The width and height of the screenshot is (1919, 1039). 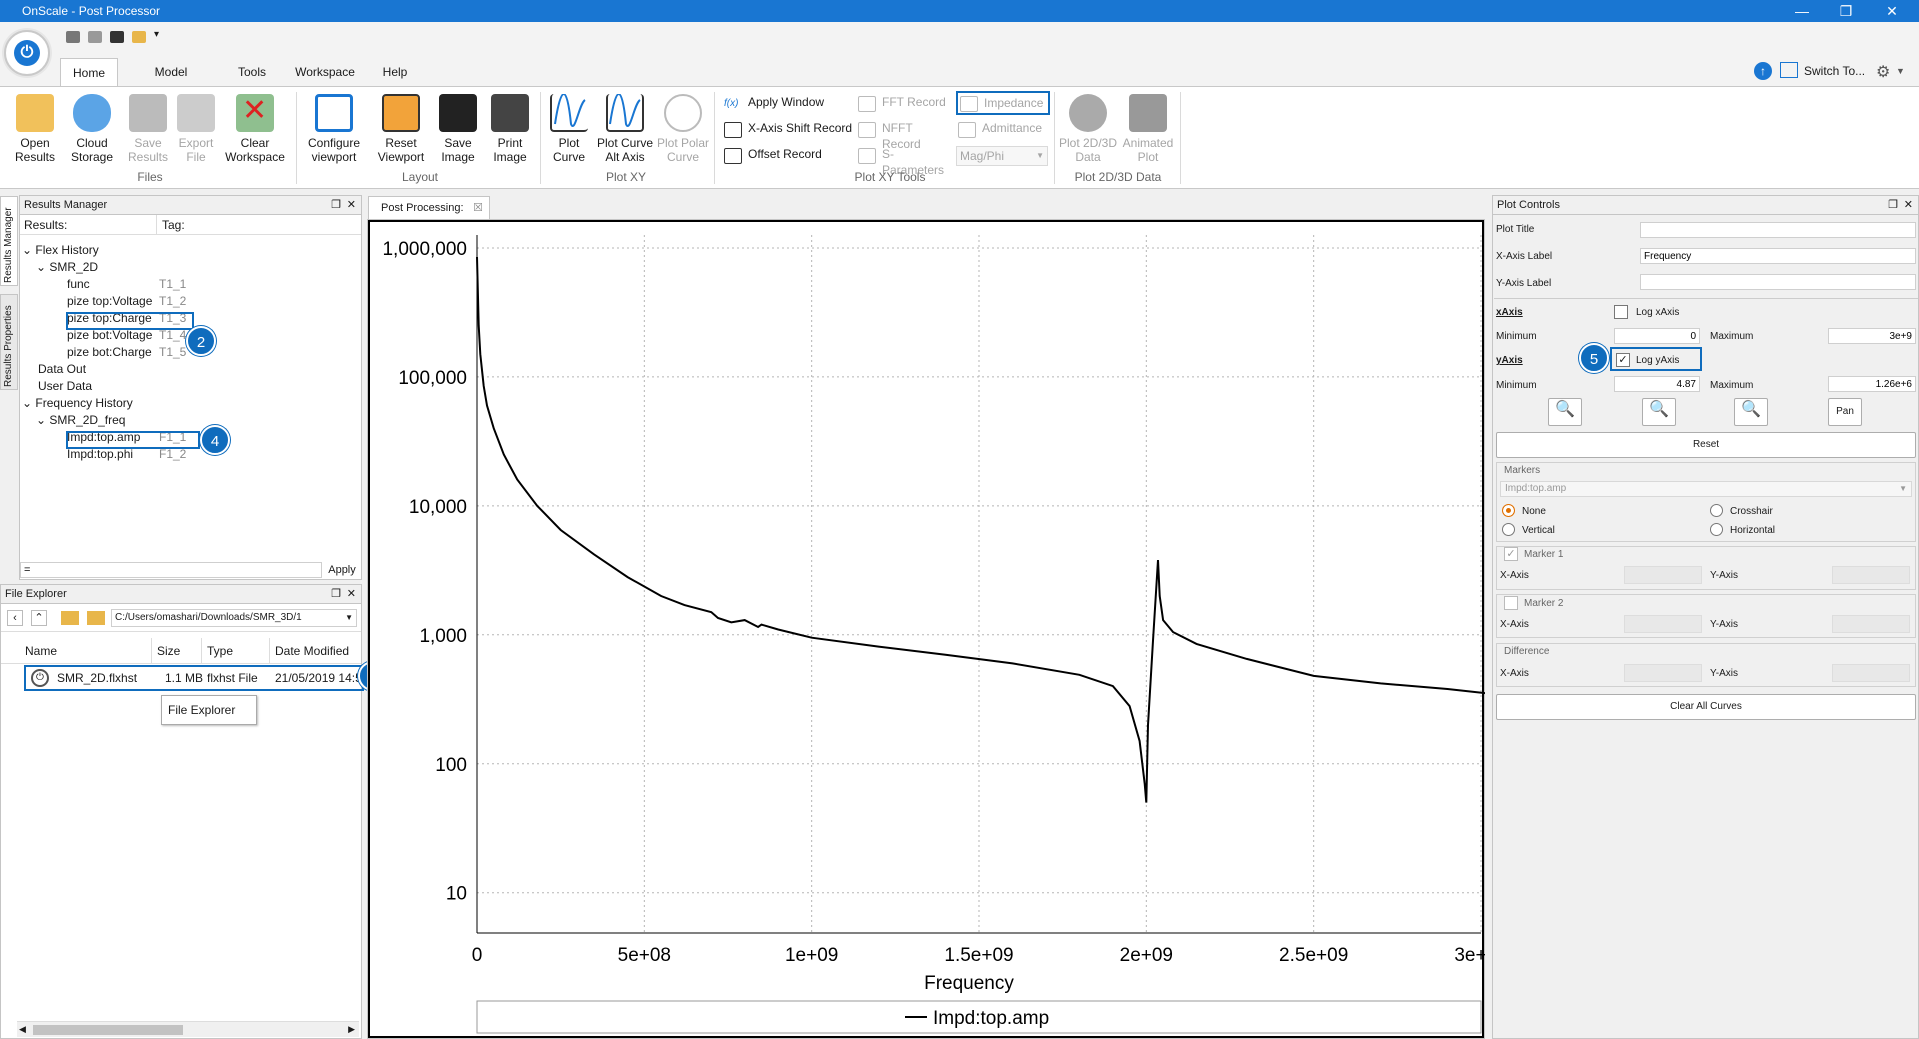 I want to click on reset-viewport-button: Reset Viewport, so click(x=401, y=129).